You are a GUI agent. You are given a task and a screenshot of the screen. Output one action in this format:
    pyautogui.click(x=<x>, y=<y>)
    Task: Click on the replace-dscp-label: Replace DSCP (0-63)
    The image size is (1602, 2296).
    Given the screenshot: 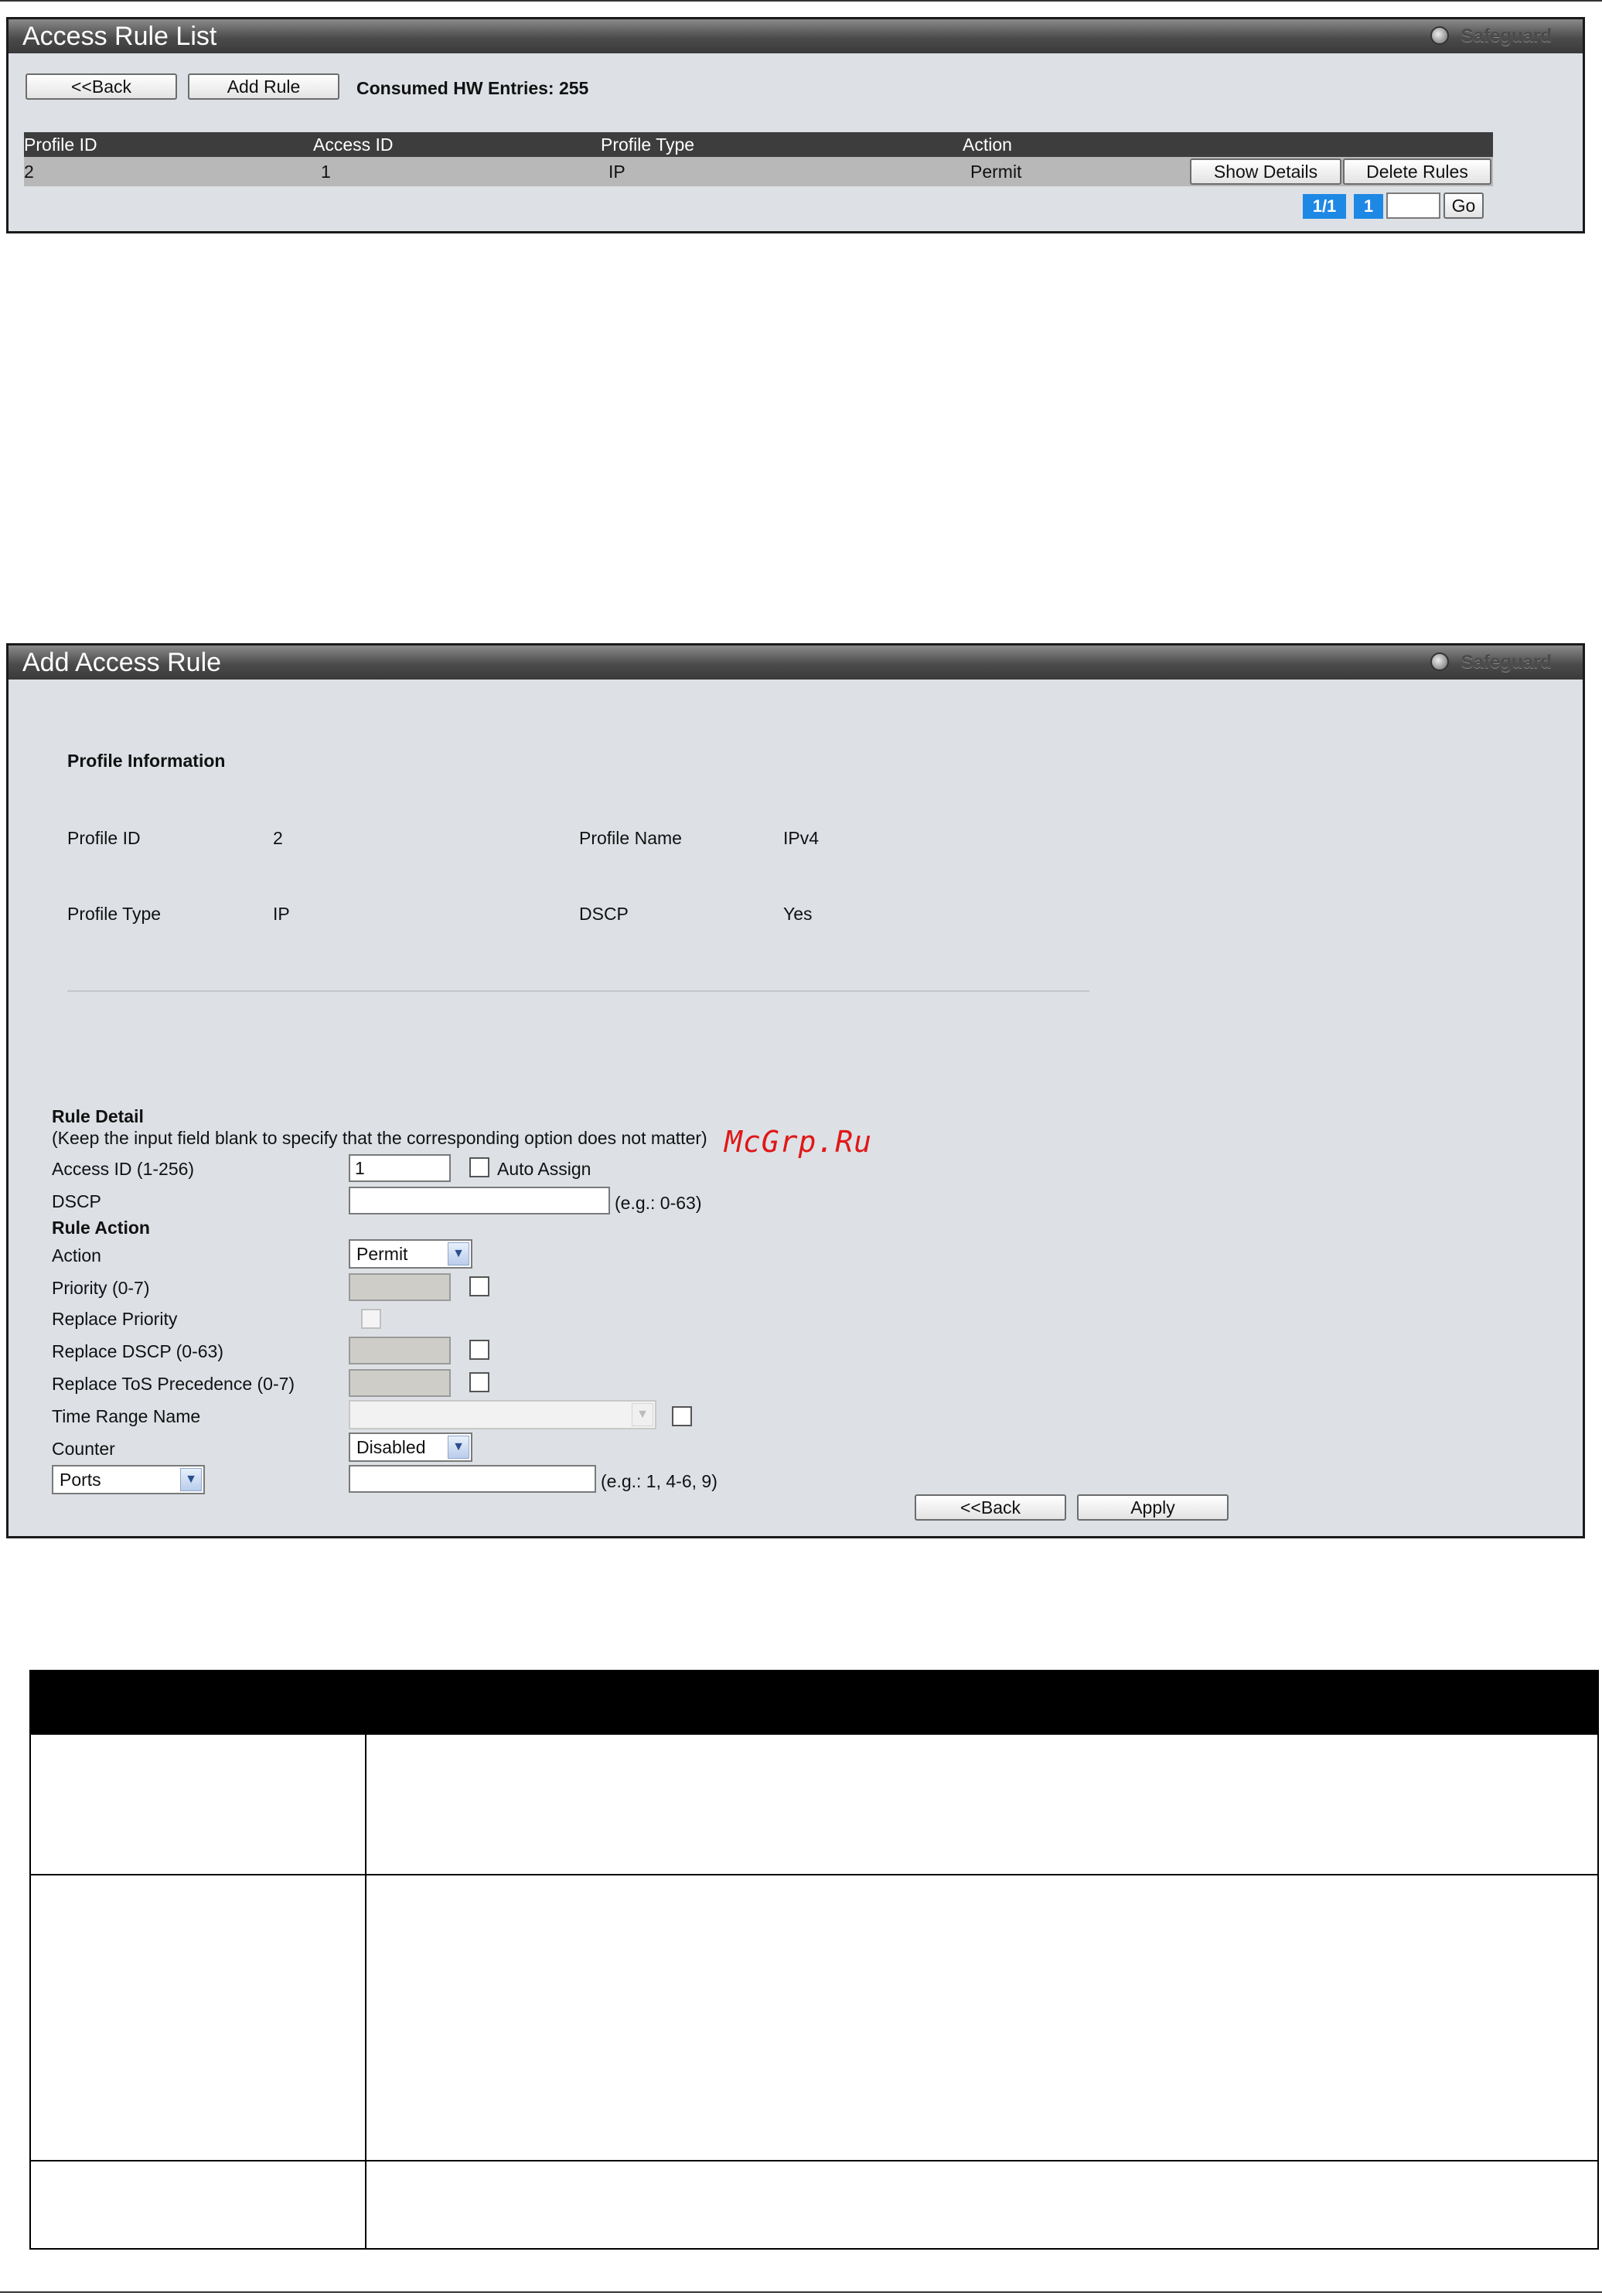 What is the action you would take?
    pyautogui.click(x=138, y=1351)
    